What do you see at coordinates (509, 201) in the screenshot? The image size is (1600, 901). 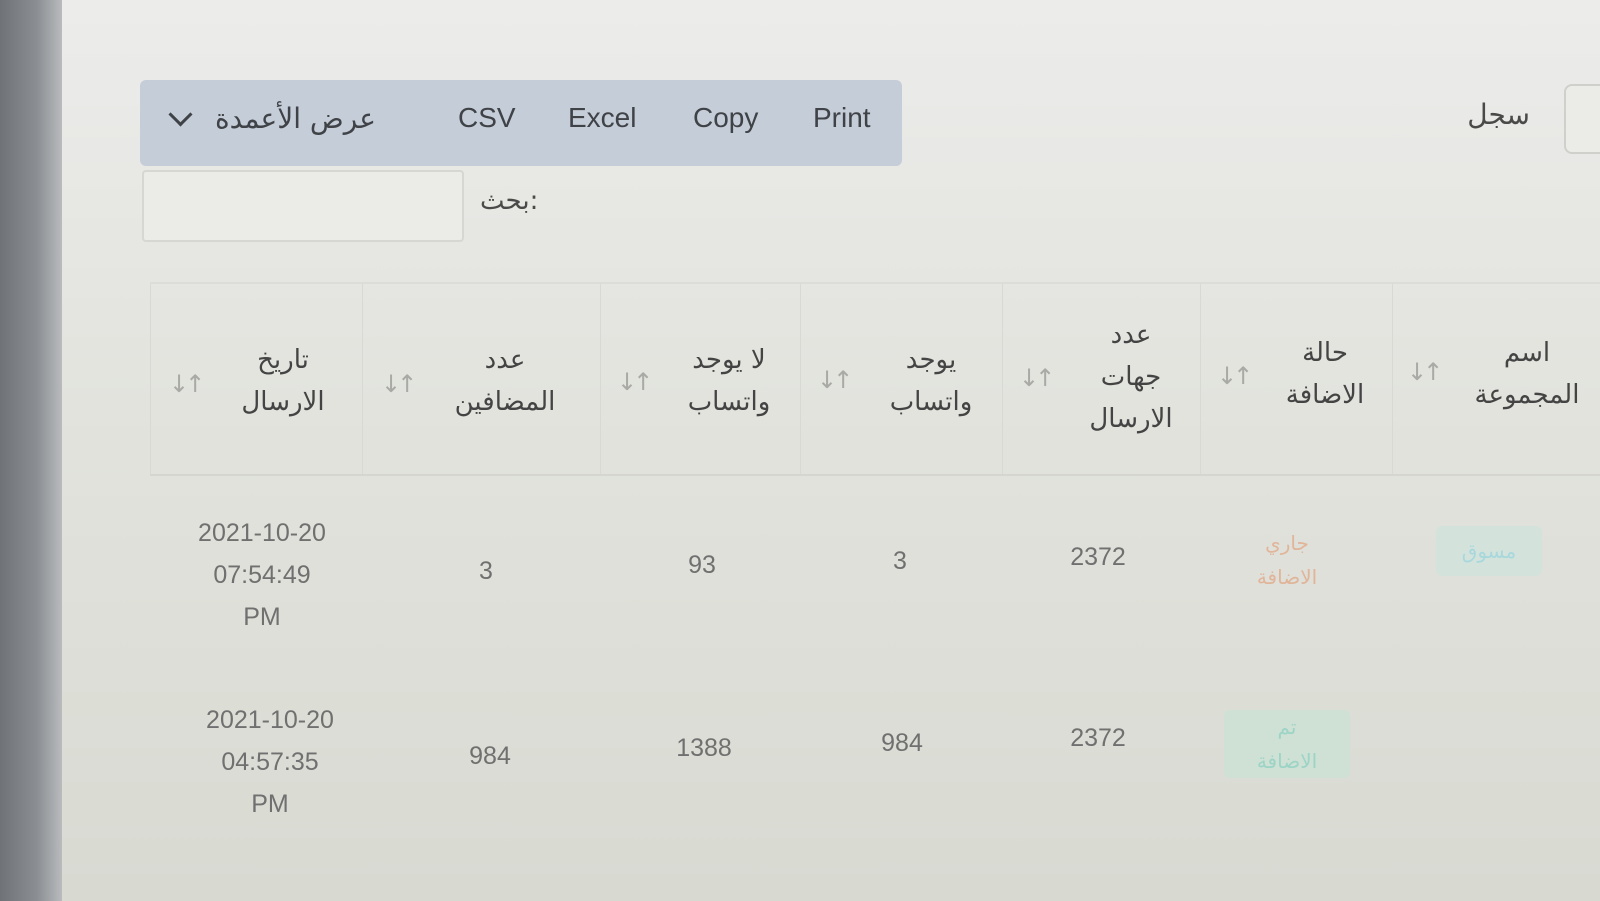 I see `search-label: بحث:` at bounding box center [509, 201].